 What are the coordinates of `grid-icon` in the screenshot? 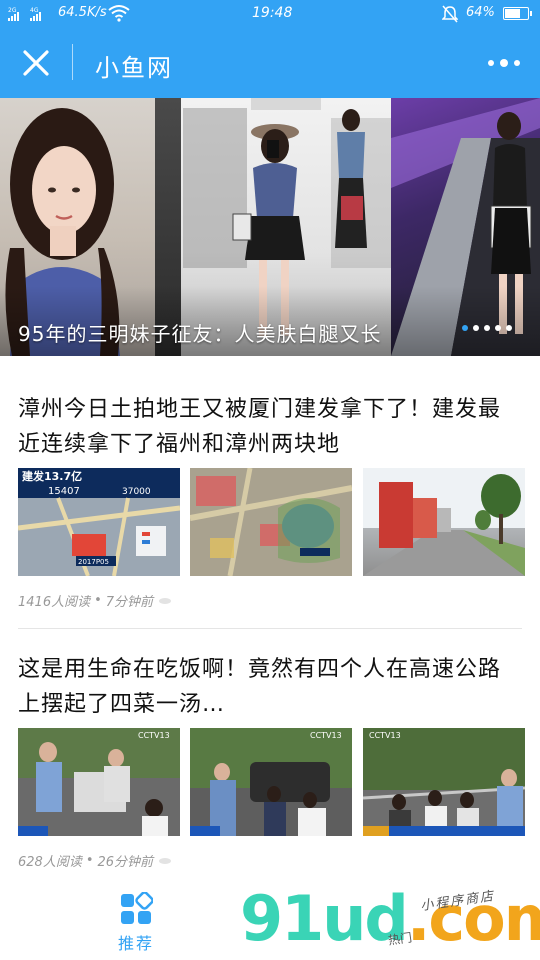 It's located at (137, 908).